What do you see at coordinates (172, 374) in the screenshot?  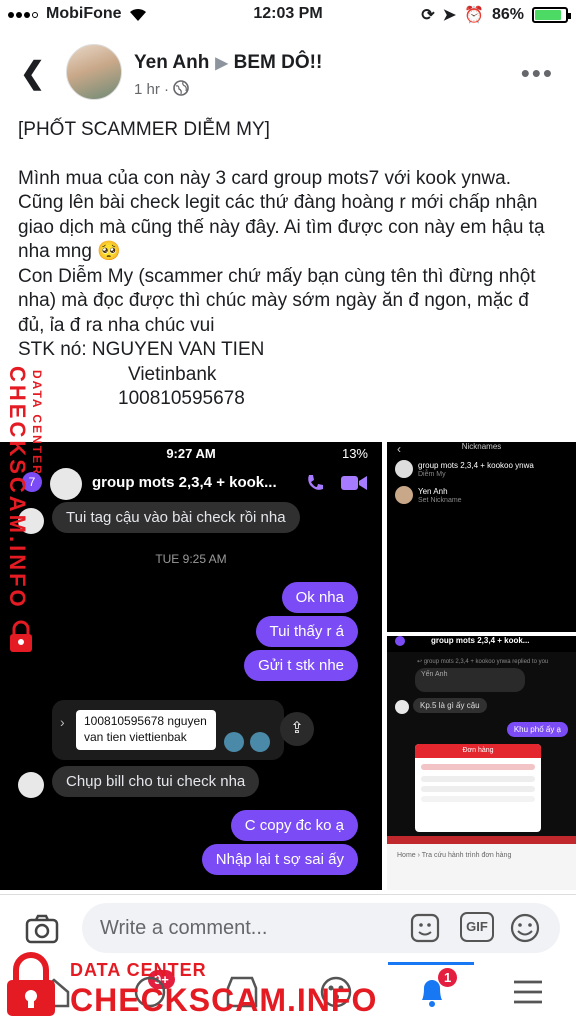 I see `post-bank: Vietinbank` at bounding box center [172, 374].